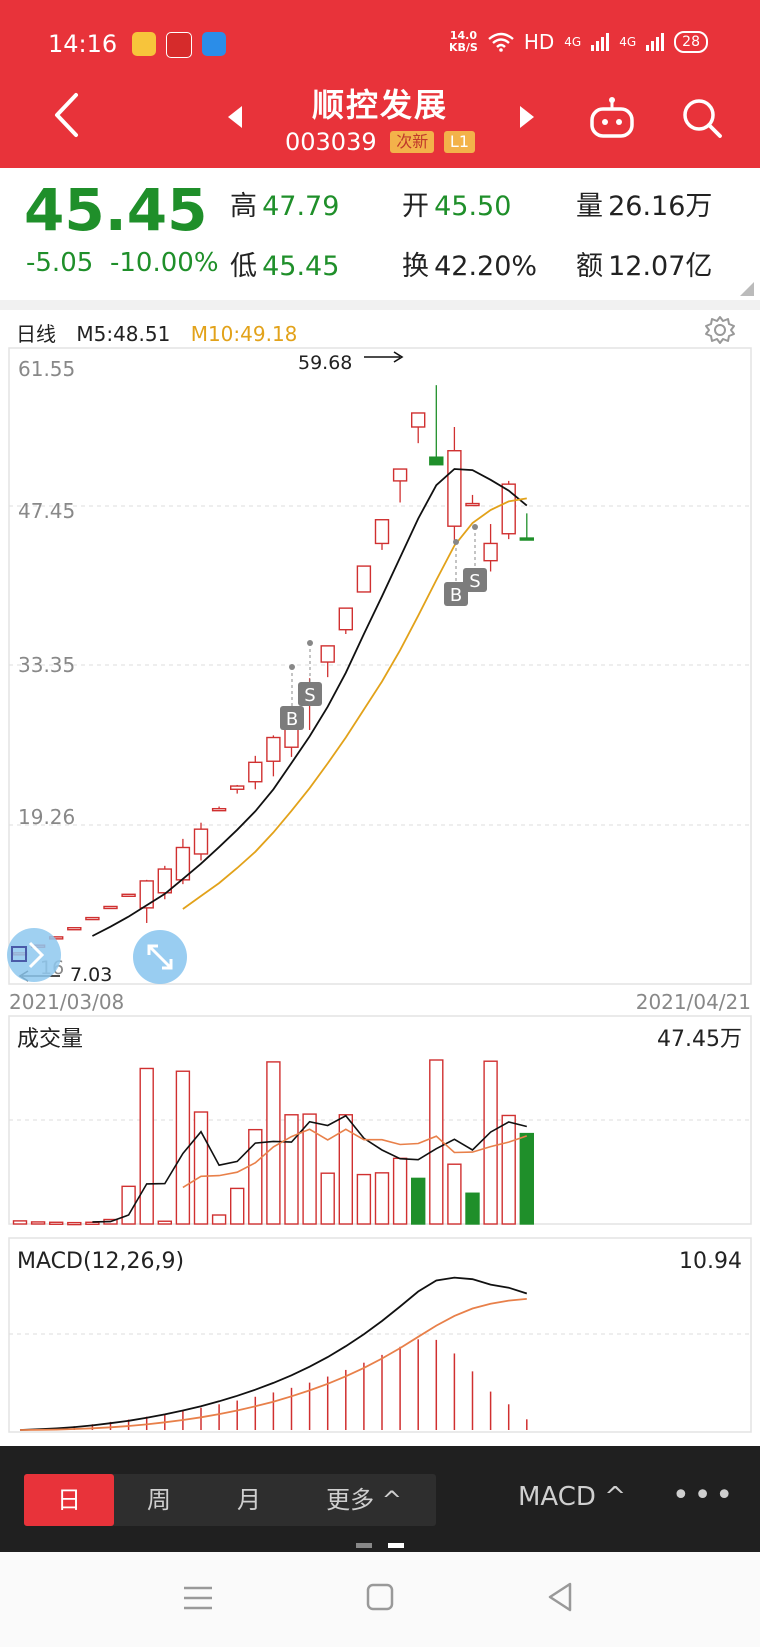 This screenshot has height=1647, width=760. Describe the element at coordinates (91, 975) in the screenshot. I see `min-price-label: 7.03` at that location.